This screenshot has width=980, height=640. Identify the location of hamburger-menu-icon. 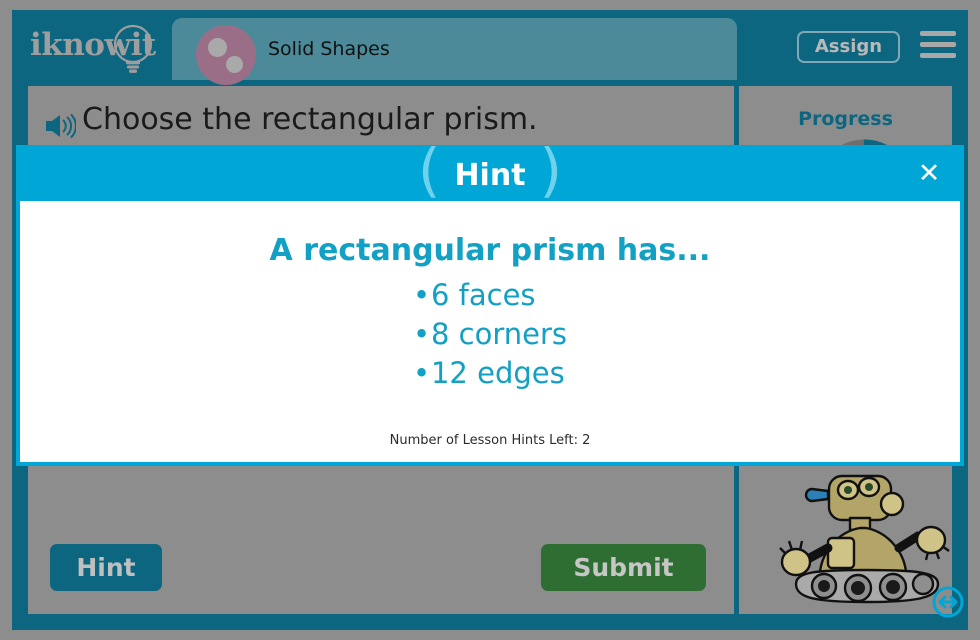
(938, 46).